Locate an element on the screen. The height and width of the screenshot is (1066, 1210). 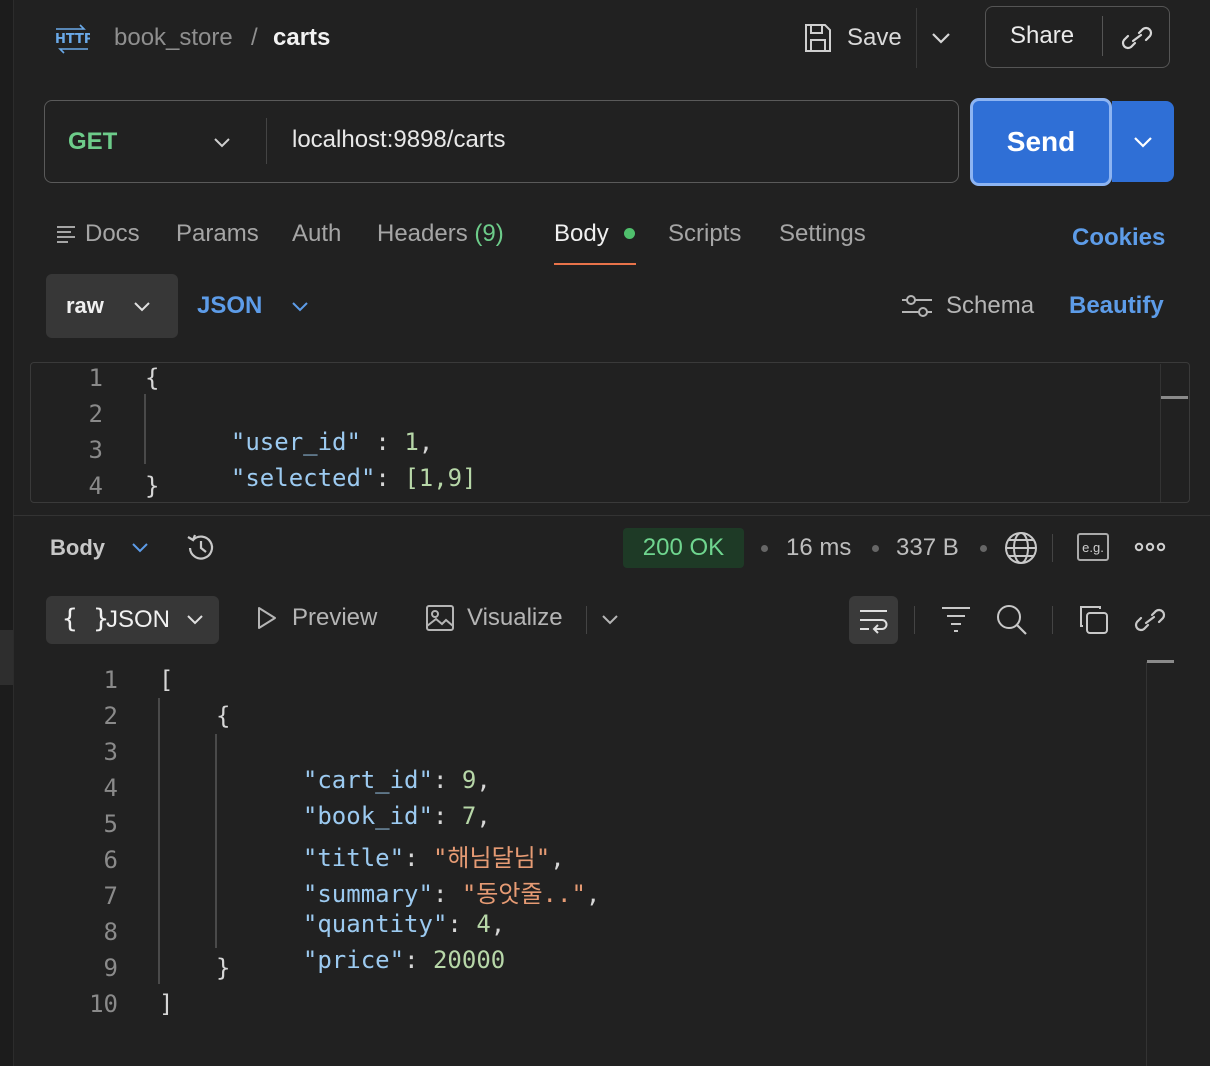
play-icon is located at coordinates (267, 618).